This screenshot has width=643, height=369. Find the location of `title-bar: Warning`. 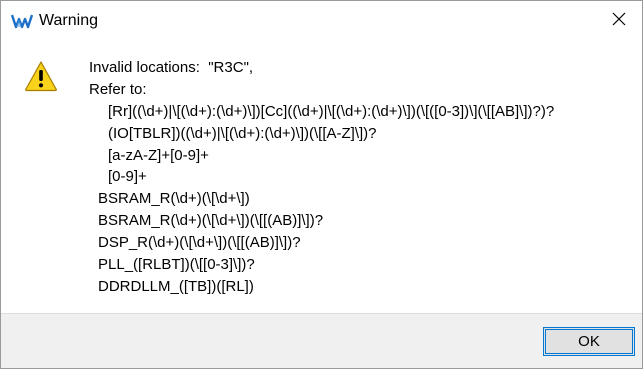

title-bar: Warning is located at coordinates (321, 21).